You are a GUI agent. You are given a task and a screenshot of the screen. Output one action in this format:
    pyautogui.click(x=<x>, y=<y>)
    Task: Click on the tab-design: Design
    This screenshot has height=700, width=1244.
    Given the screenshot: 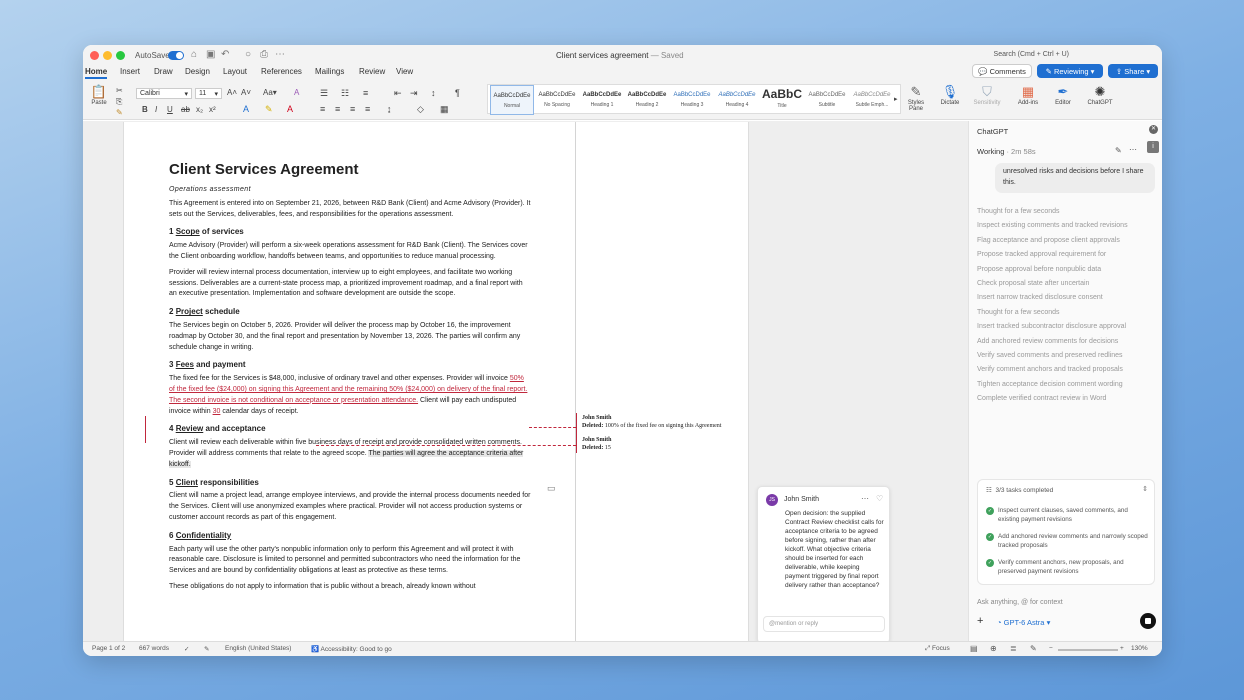 What is the action you would take?
    pyautogui.click(x=197, y=71)
    